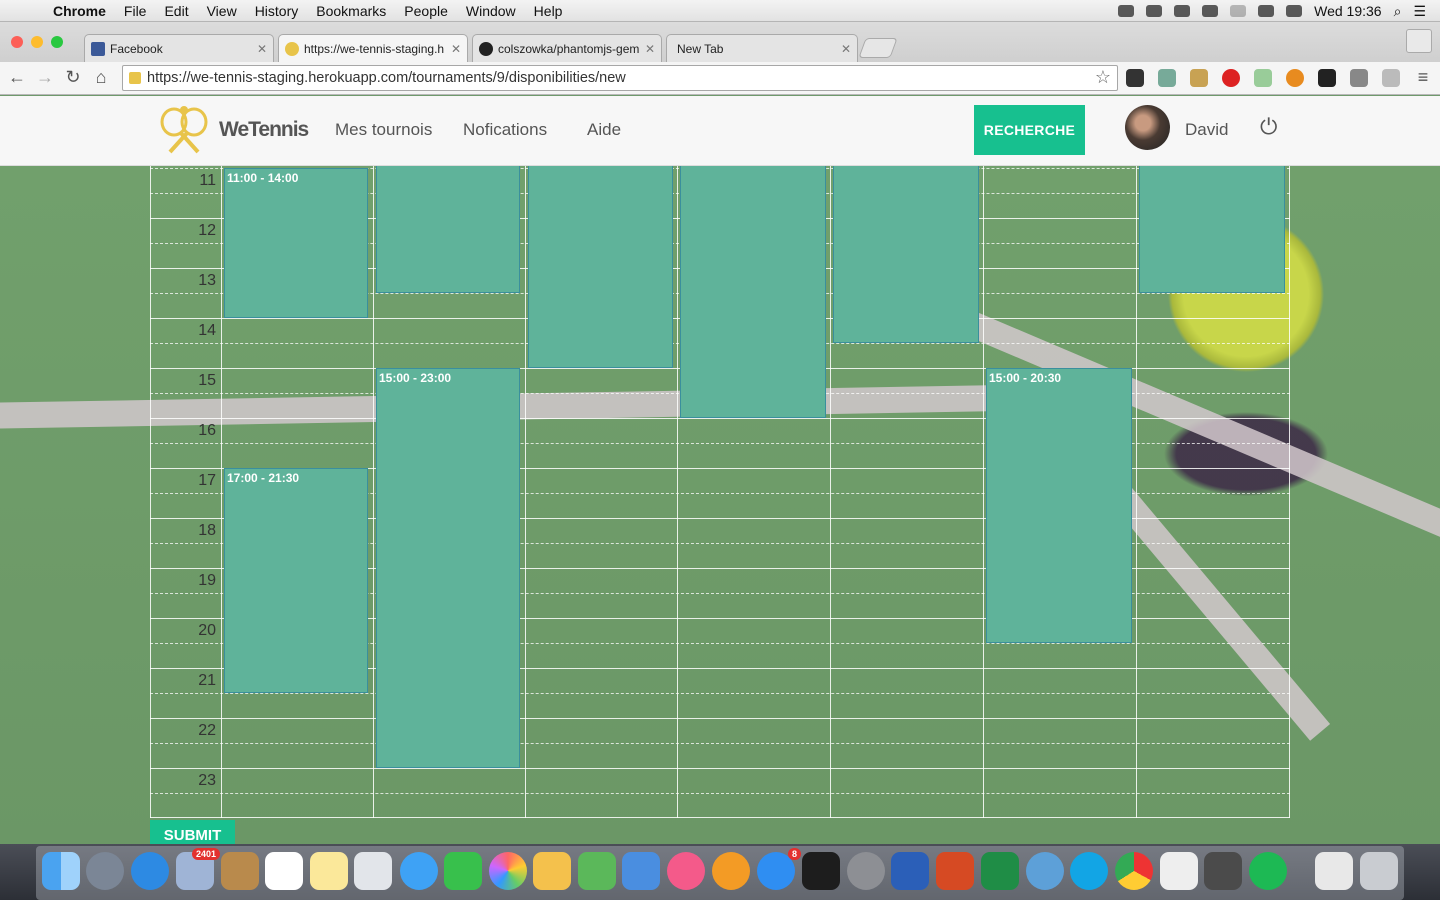  Describe the element at coordinates (731, 871) in the screenshot. I see `ibooks-icon` at that location.